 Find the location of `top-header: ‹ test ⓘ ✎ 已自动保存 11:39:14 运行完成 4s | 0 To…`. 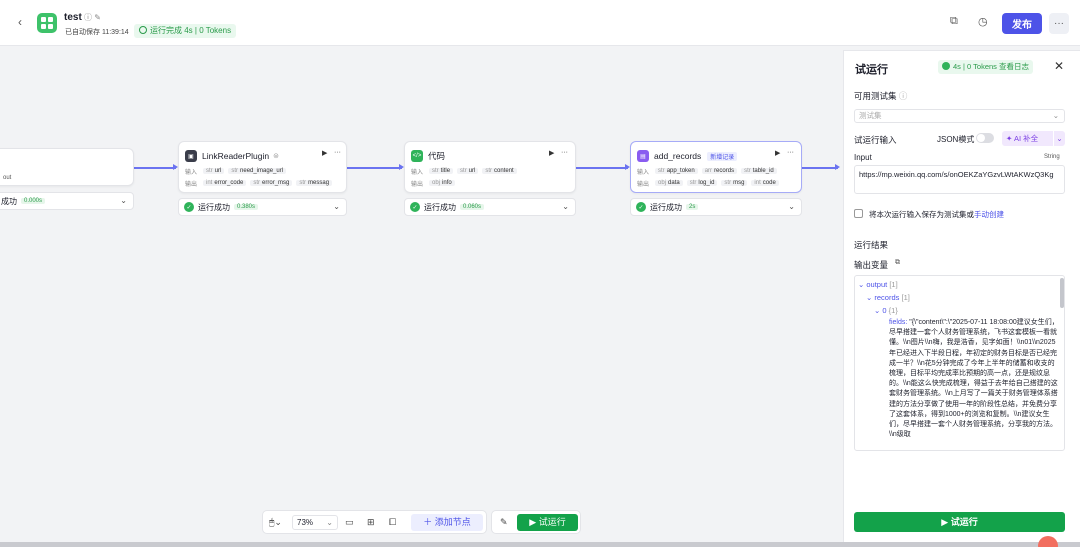

top-header: ‹ test ⓘ ✎ 已自动保存 11:39:14 运行完成 4s | 0 To… is located at coordinates (540, 23).